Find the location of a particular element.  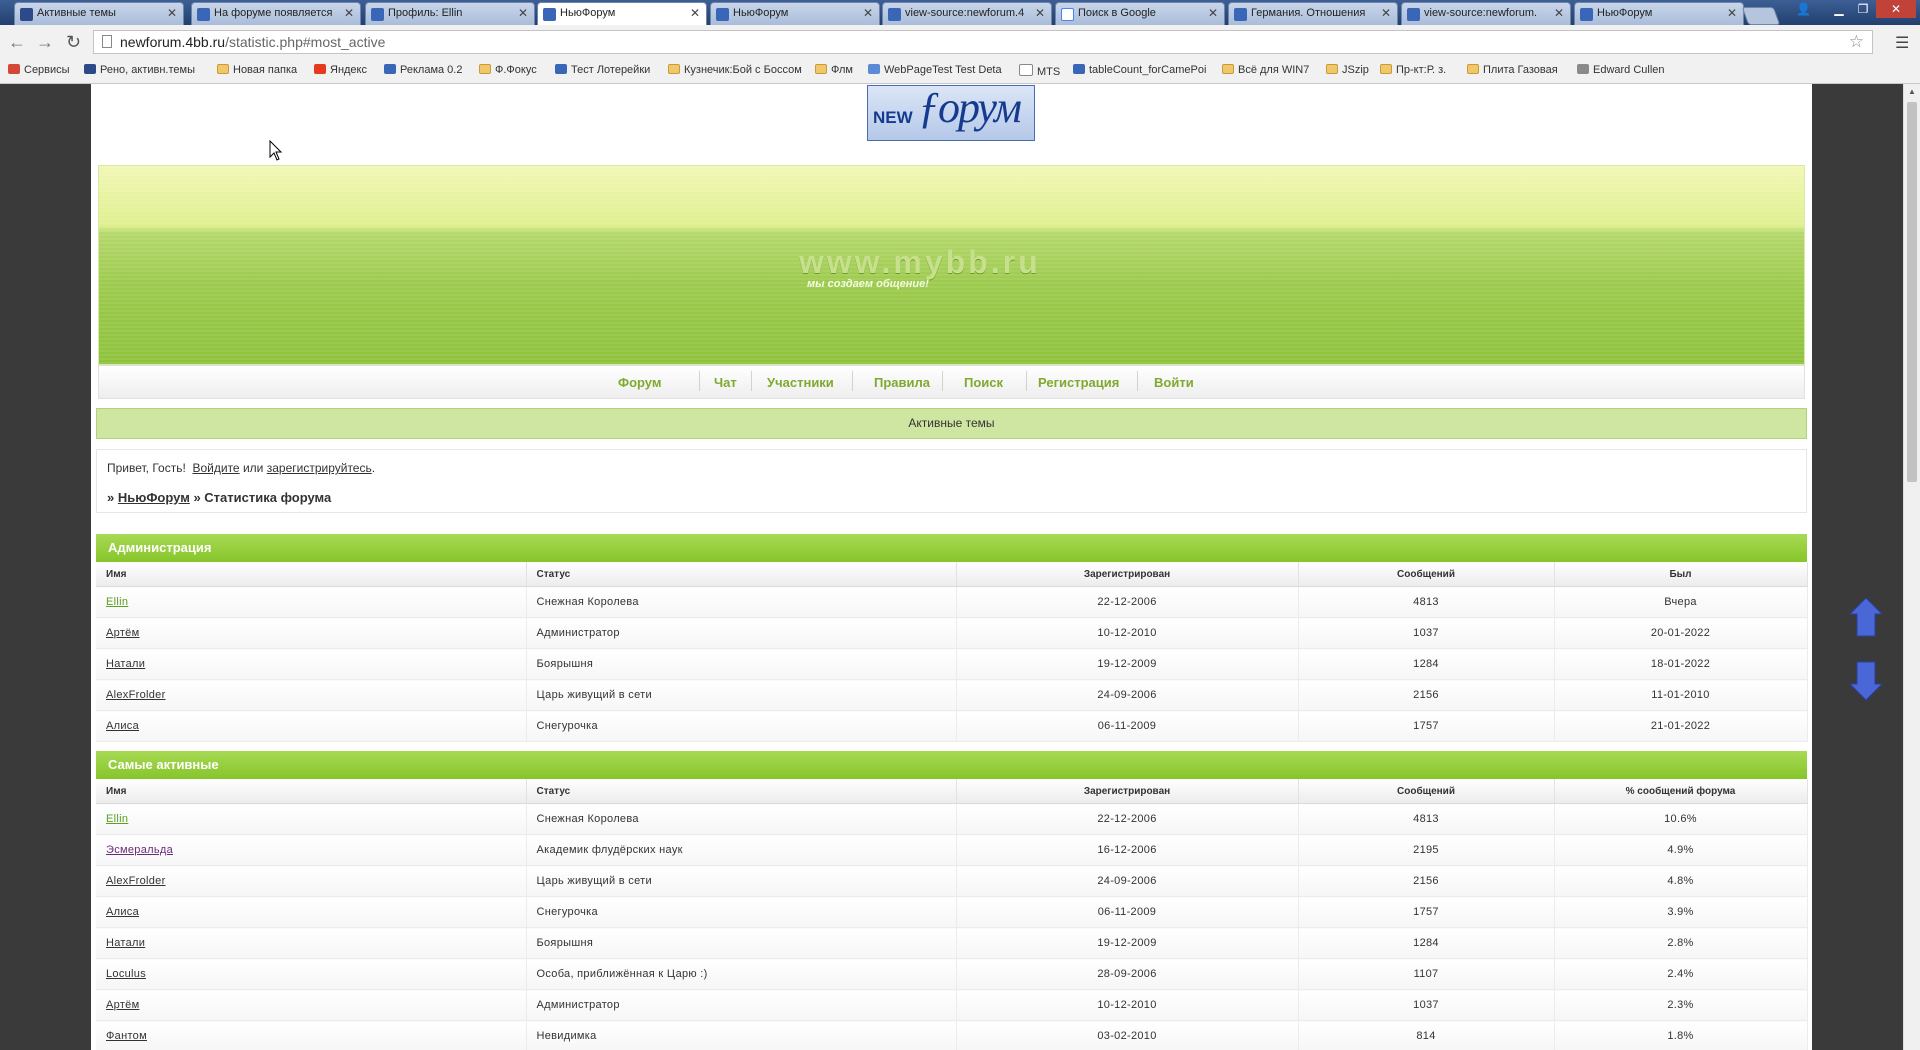

bookmark-item: Edward Cullen is located at coordinates (1621, 70).